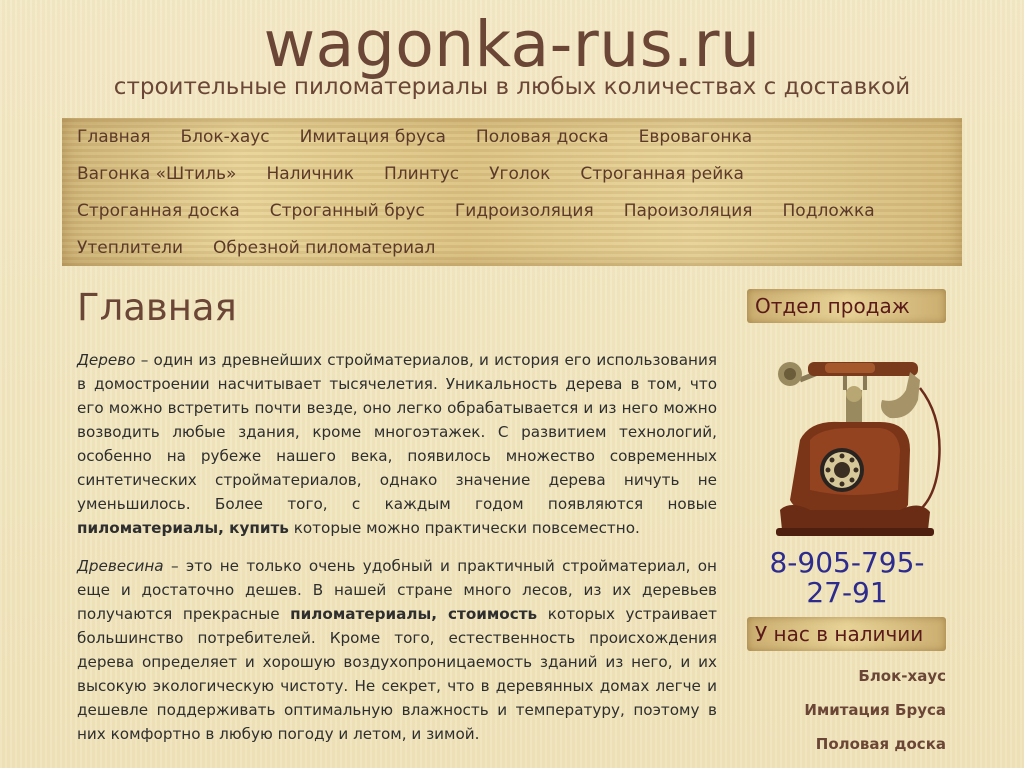 The image size is (1024, 768). Describe the element at coordinates (846, 634) in the screenshot. I see `stock-widget-title: У нас в наличии` at that location.